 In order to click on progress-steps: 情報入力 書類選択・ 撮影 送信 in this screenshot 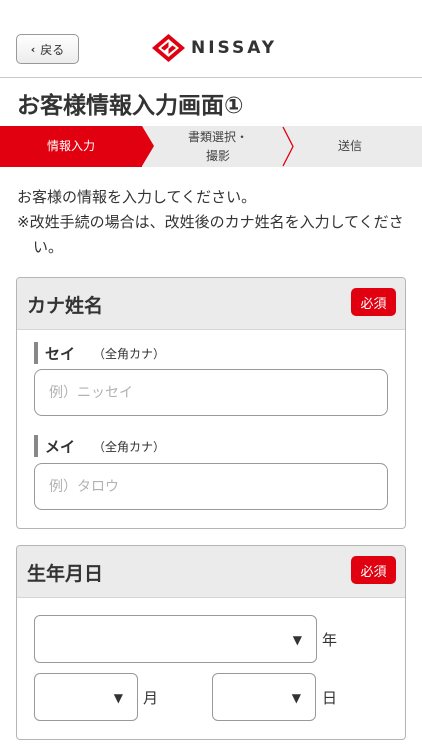, I will do `click(211, 146)`.